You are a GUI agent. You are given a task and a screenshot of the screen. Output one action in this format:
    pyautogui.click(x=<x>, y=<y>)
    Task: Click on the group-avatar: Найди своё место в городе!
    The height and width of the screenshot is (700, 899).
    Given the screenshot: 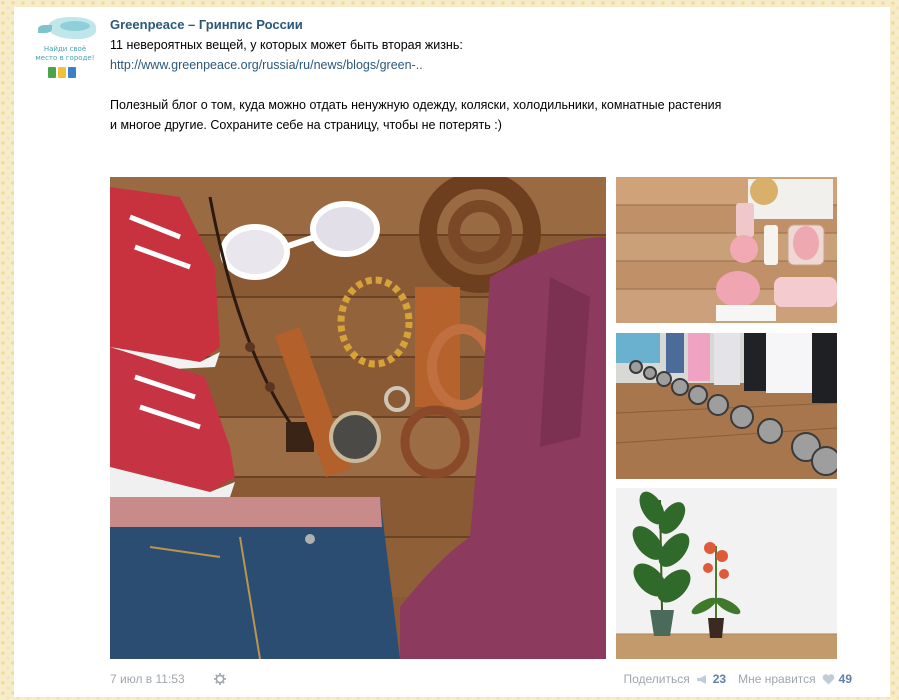 What is the action you would take?
    pyautogui.click(x=65, y=55)
    